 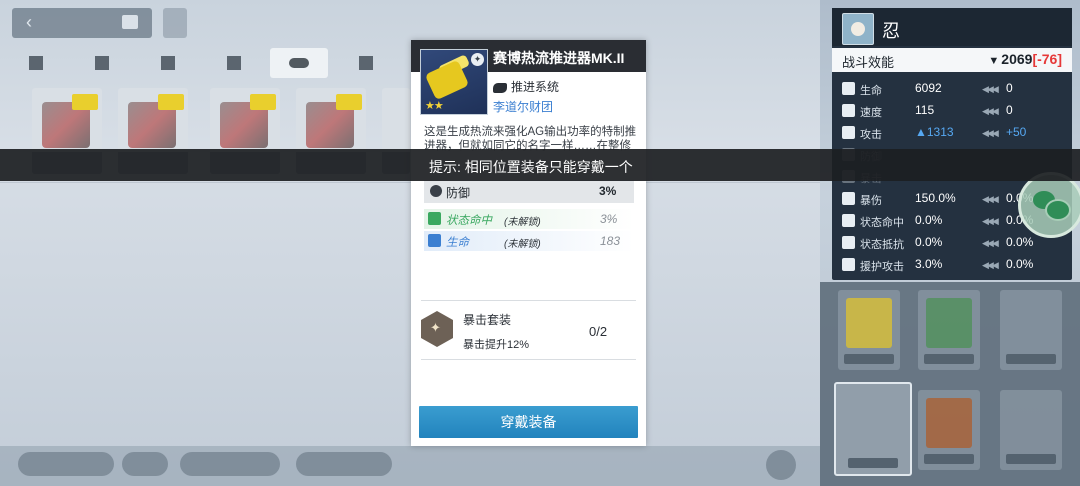 I want to click on down-arrow-icon: ▼, so click(x=994, y=61).